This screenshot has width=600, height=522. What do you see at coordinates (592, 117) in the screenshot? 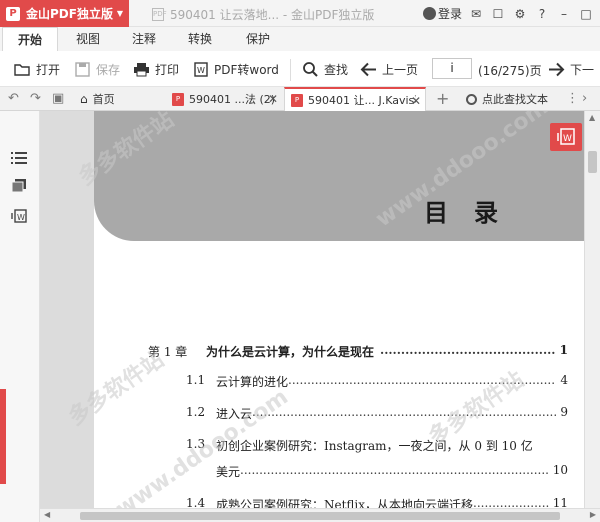
I see `scroll-up-icon: ▲` at bounding box center [592, 117].